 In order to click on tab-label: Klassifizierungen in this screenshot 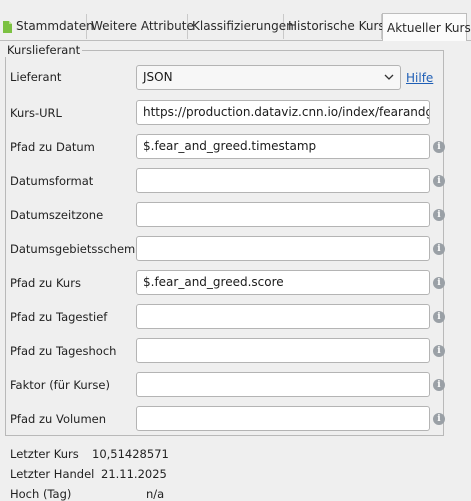, I will do `click(243, 26)`.